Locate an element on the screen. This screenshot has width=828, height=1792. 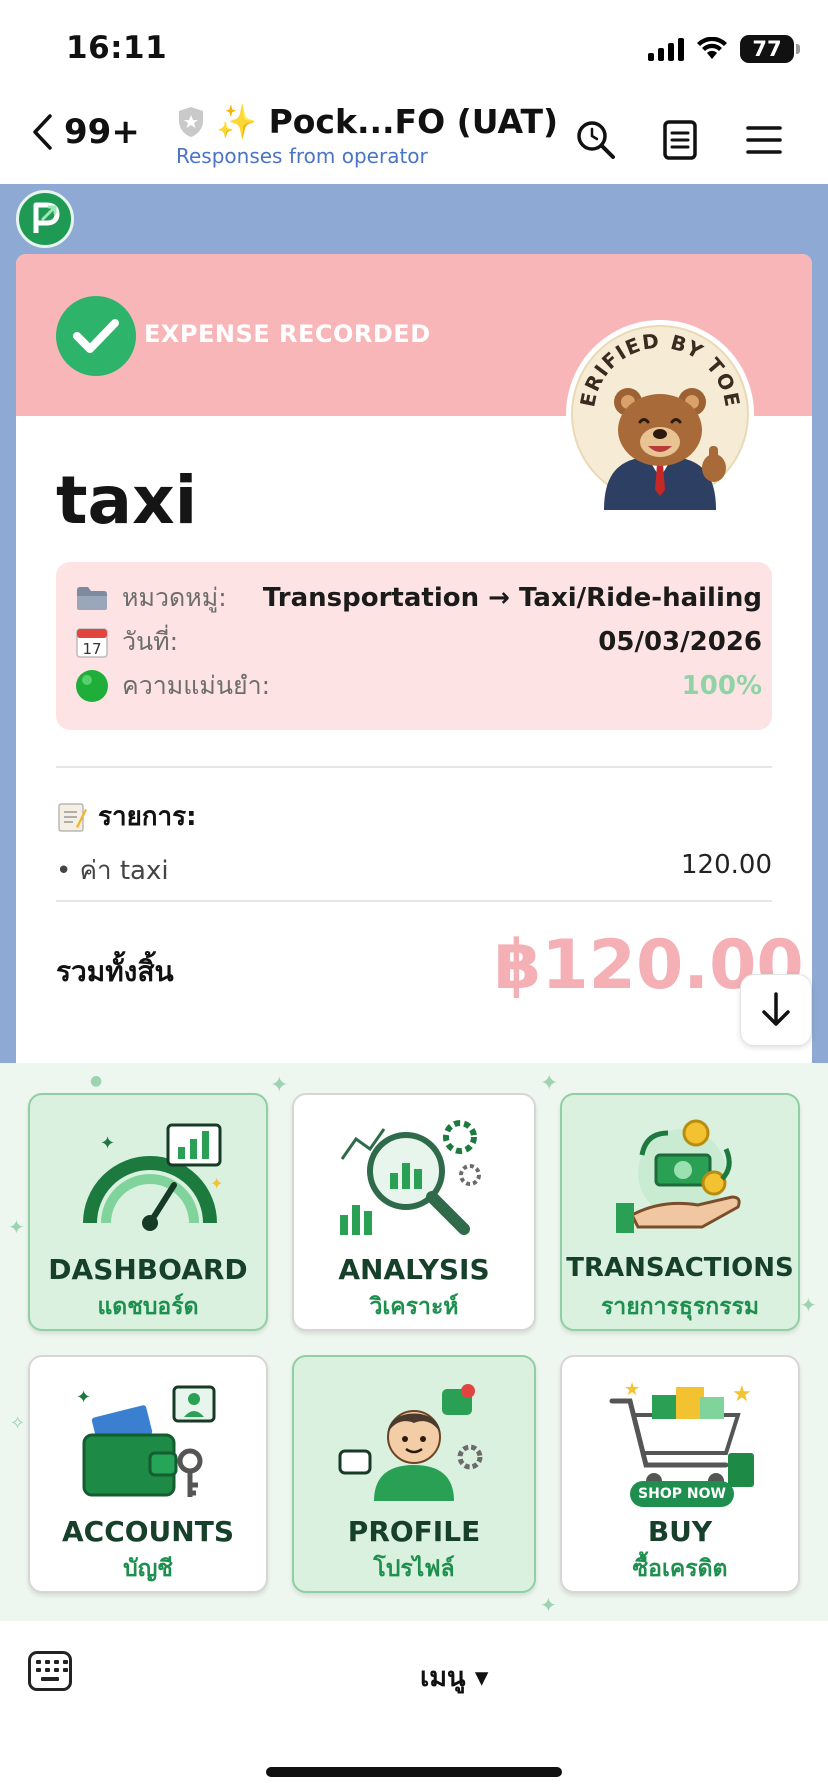
date-row: 17 วันที่: 05/03/2026 is located at coordinates (417, 642).